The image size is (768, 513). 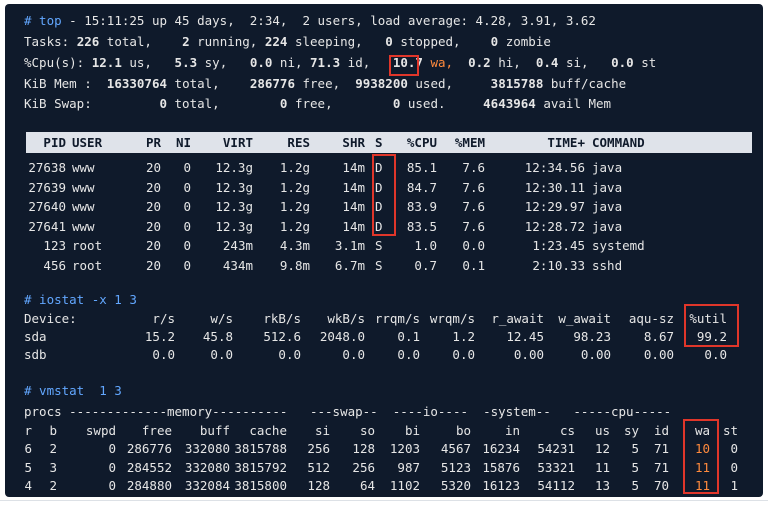 I want to click on mem-label: KiB Mem :, so click(x=58, y=83).